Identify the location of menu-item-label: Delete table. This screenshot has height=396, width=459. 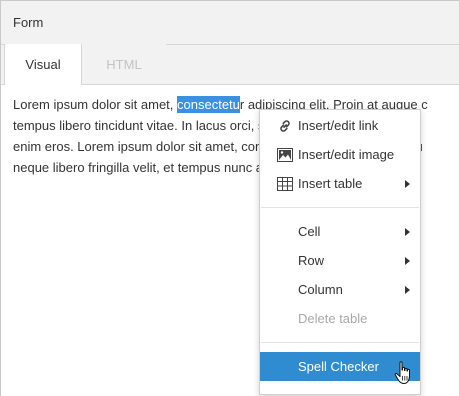
(333, 318).